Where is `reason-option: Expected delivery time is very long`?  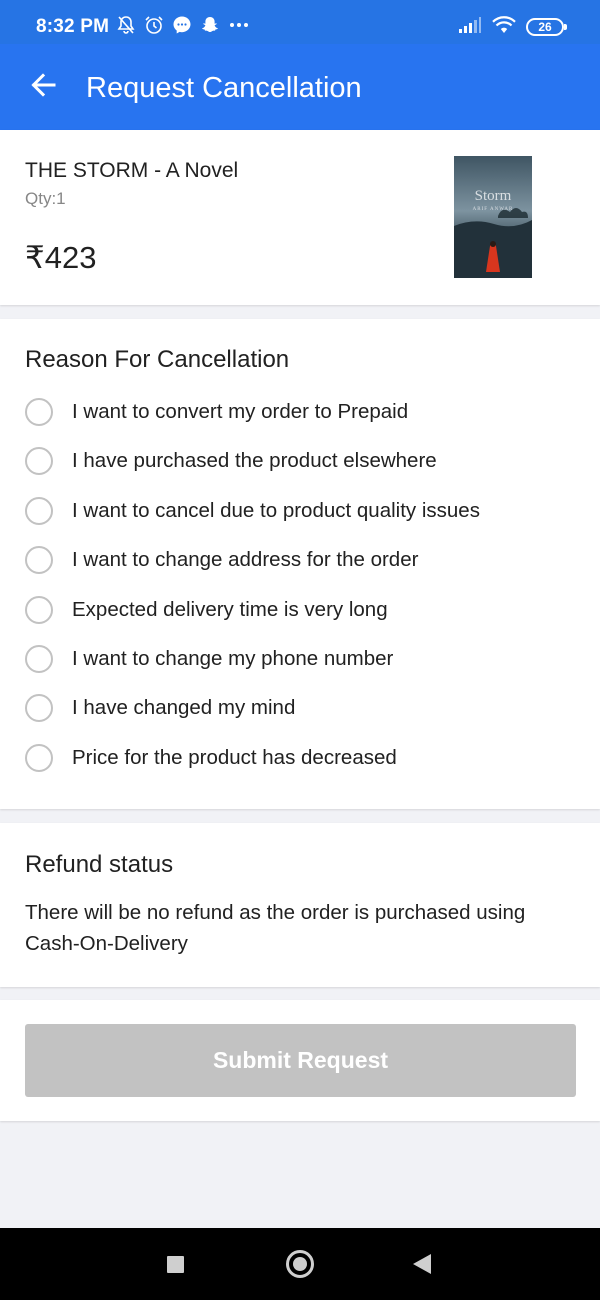
reason-option: Expected delivery time is very long is located at coordinates (300, 610).